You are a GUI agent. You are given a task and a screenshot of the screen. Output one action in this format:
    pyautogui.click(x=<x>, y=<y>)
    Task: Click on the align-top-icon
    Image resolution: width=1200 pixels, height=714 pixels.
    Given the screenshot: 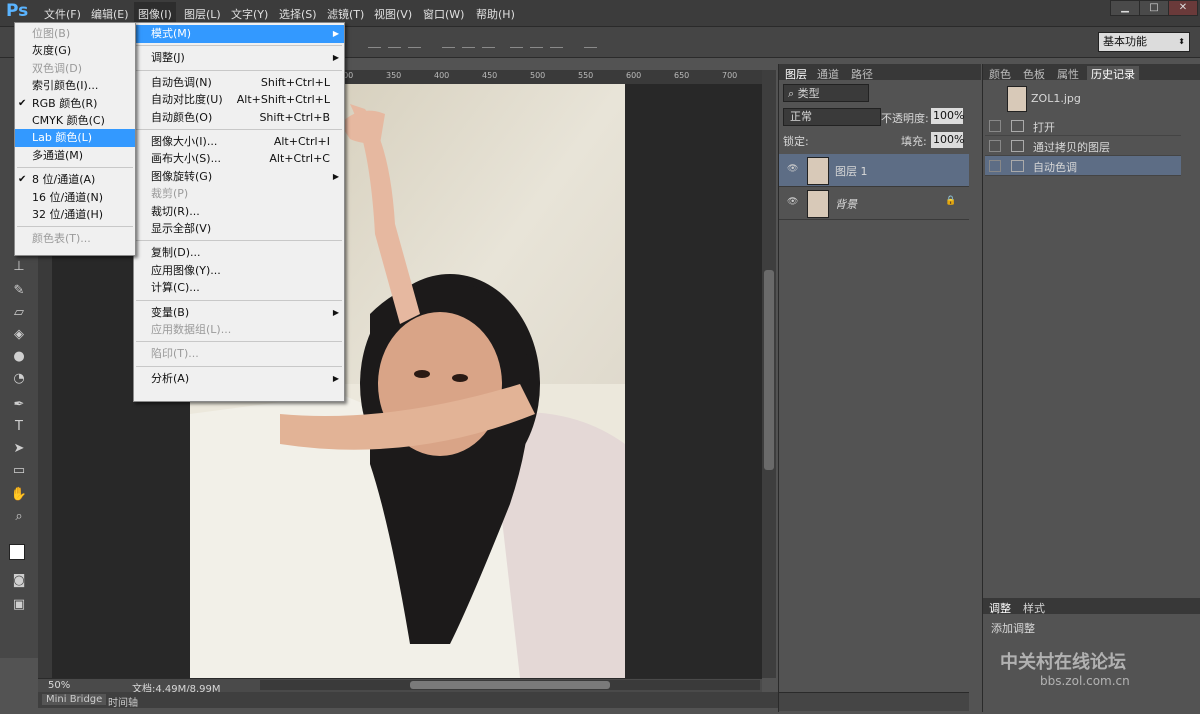 What is the action you would take?
    pyautogui.click(x=374, y=41)
    